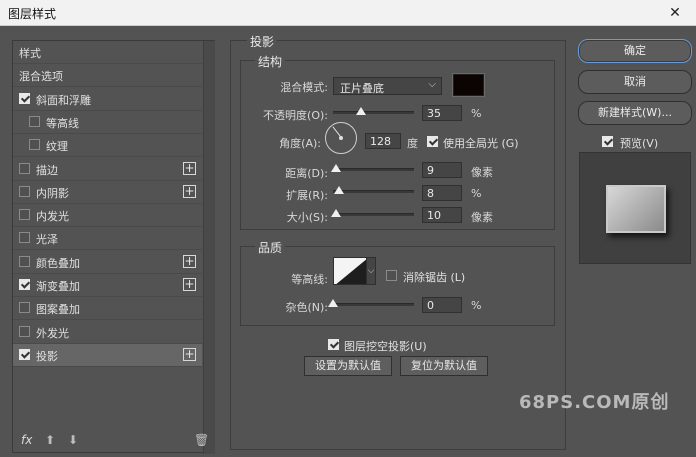 The height and width of the screenshot is (457, 696). What do you see at coordinates (412, 143) in the screenshot?
I see `angle-unit: 度` at bounding box center [412, 143].